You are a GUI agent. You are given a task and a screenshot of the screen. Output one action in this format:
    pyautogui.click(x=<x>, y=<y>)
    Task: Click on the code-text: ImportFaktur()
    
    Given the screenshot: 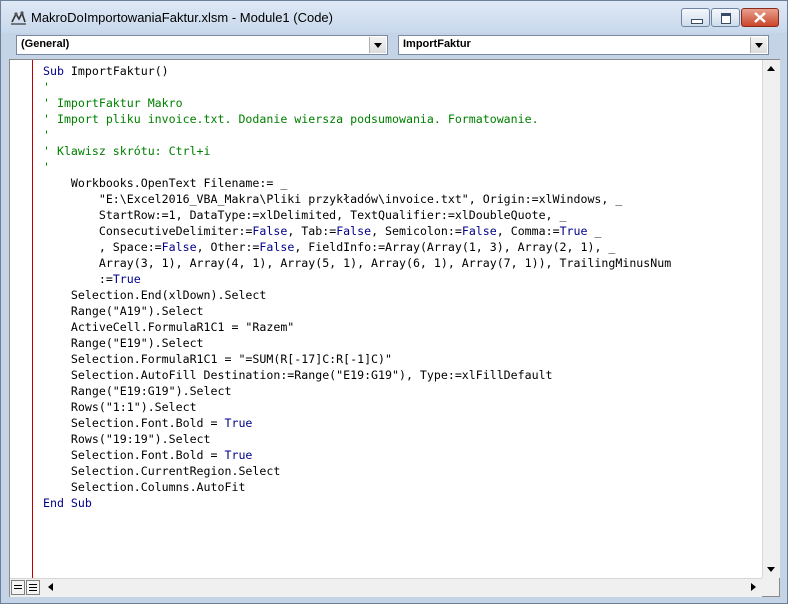 What is the action you would take?
    pyautogui.click(x=116, y=71)
    